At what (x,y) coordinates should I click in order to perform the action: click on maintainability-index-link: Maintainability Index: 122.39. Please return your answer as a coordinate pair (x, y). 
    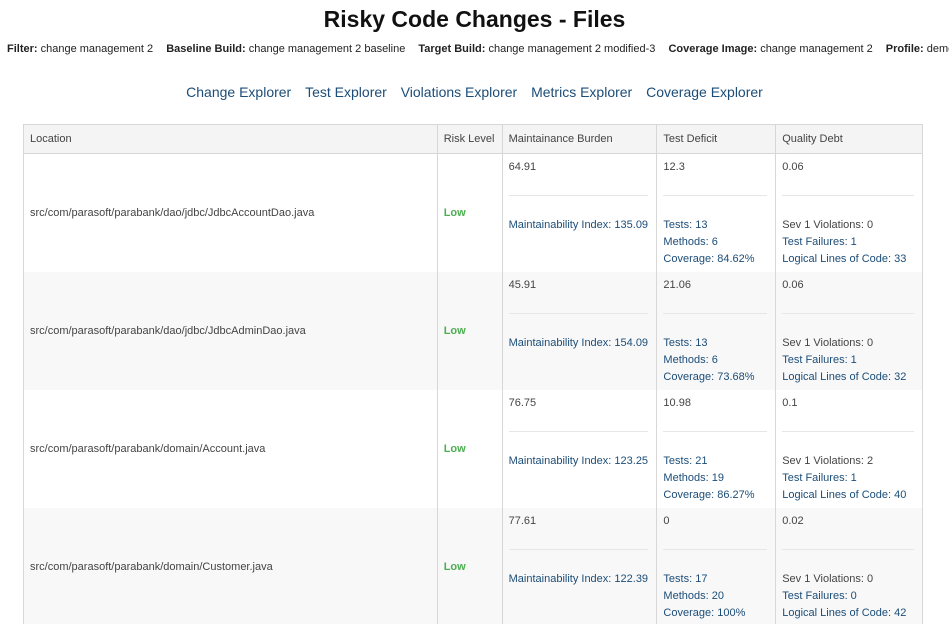
    Looking at the image, I should click on (578, 579).